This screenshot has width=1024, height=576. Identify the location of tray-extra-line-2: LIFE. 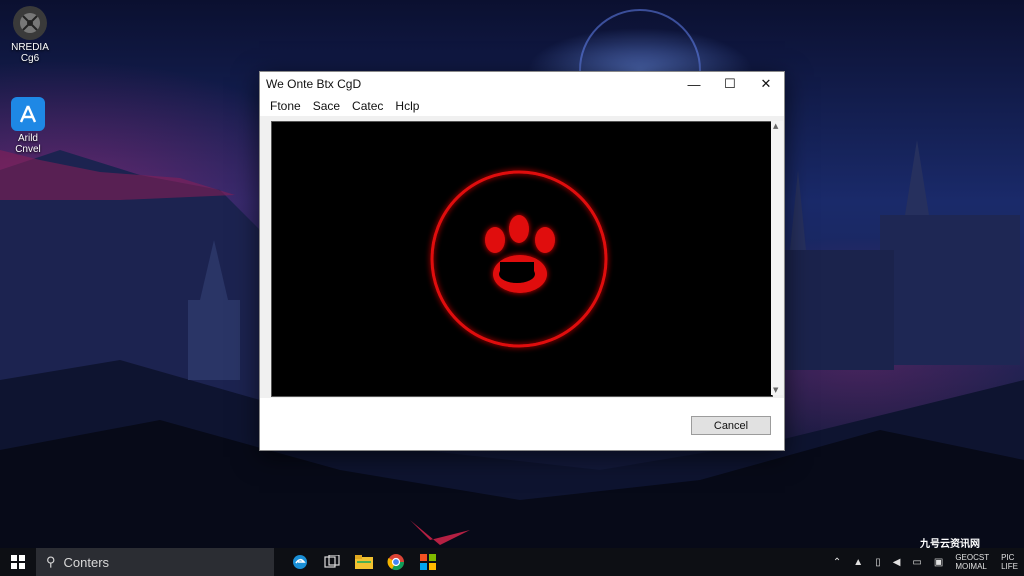
(1009, 566).